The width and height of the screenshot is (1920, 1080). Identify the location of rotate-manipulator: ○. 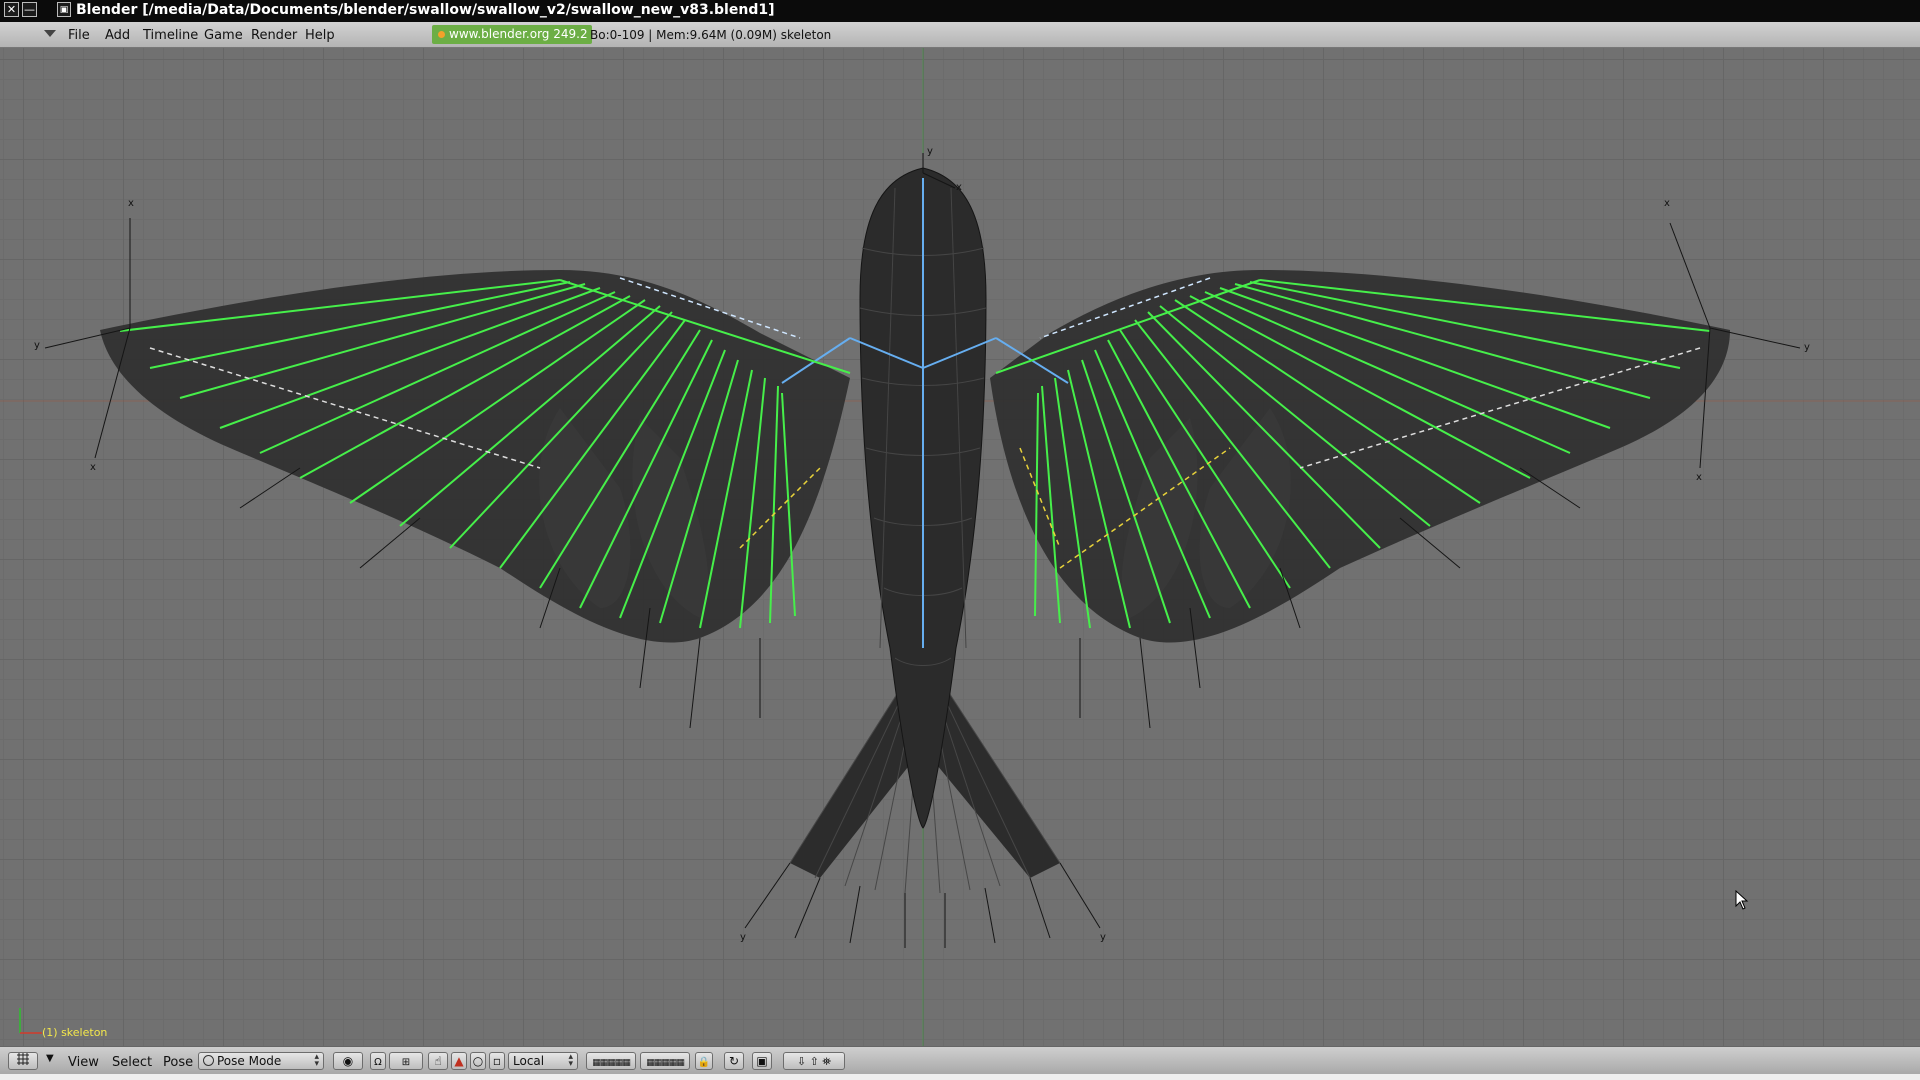
(478, 1061).